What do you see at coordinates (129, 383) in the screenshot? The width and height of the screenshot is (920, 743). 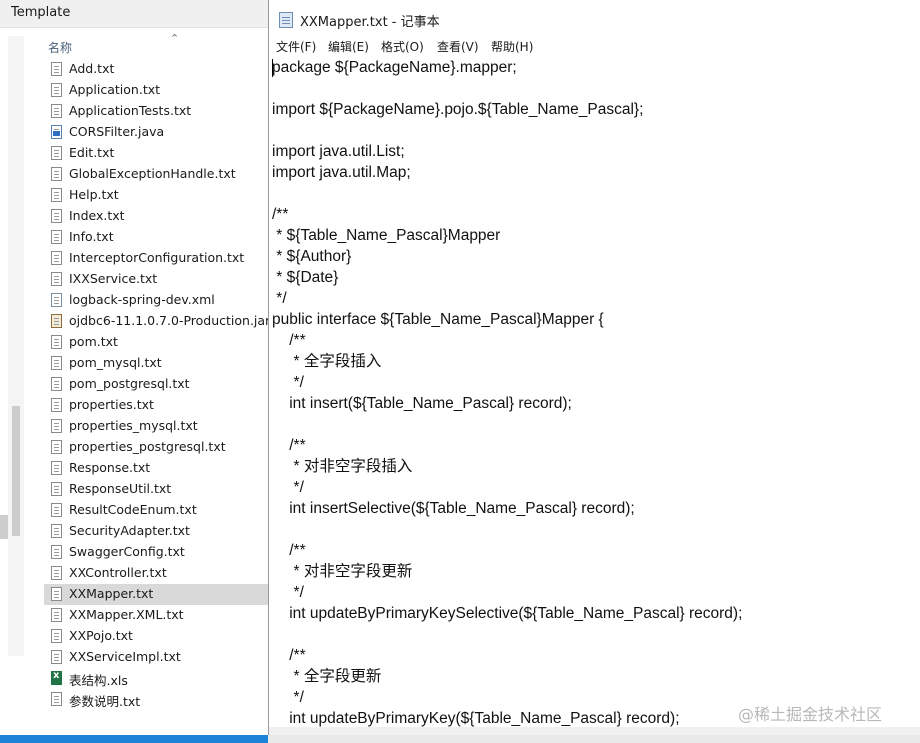 I see `file-name: pom_postgresql.txt` at bounding box center [129, 383].